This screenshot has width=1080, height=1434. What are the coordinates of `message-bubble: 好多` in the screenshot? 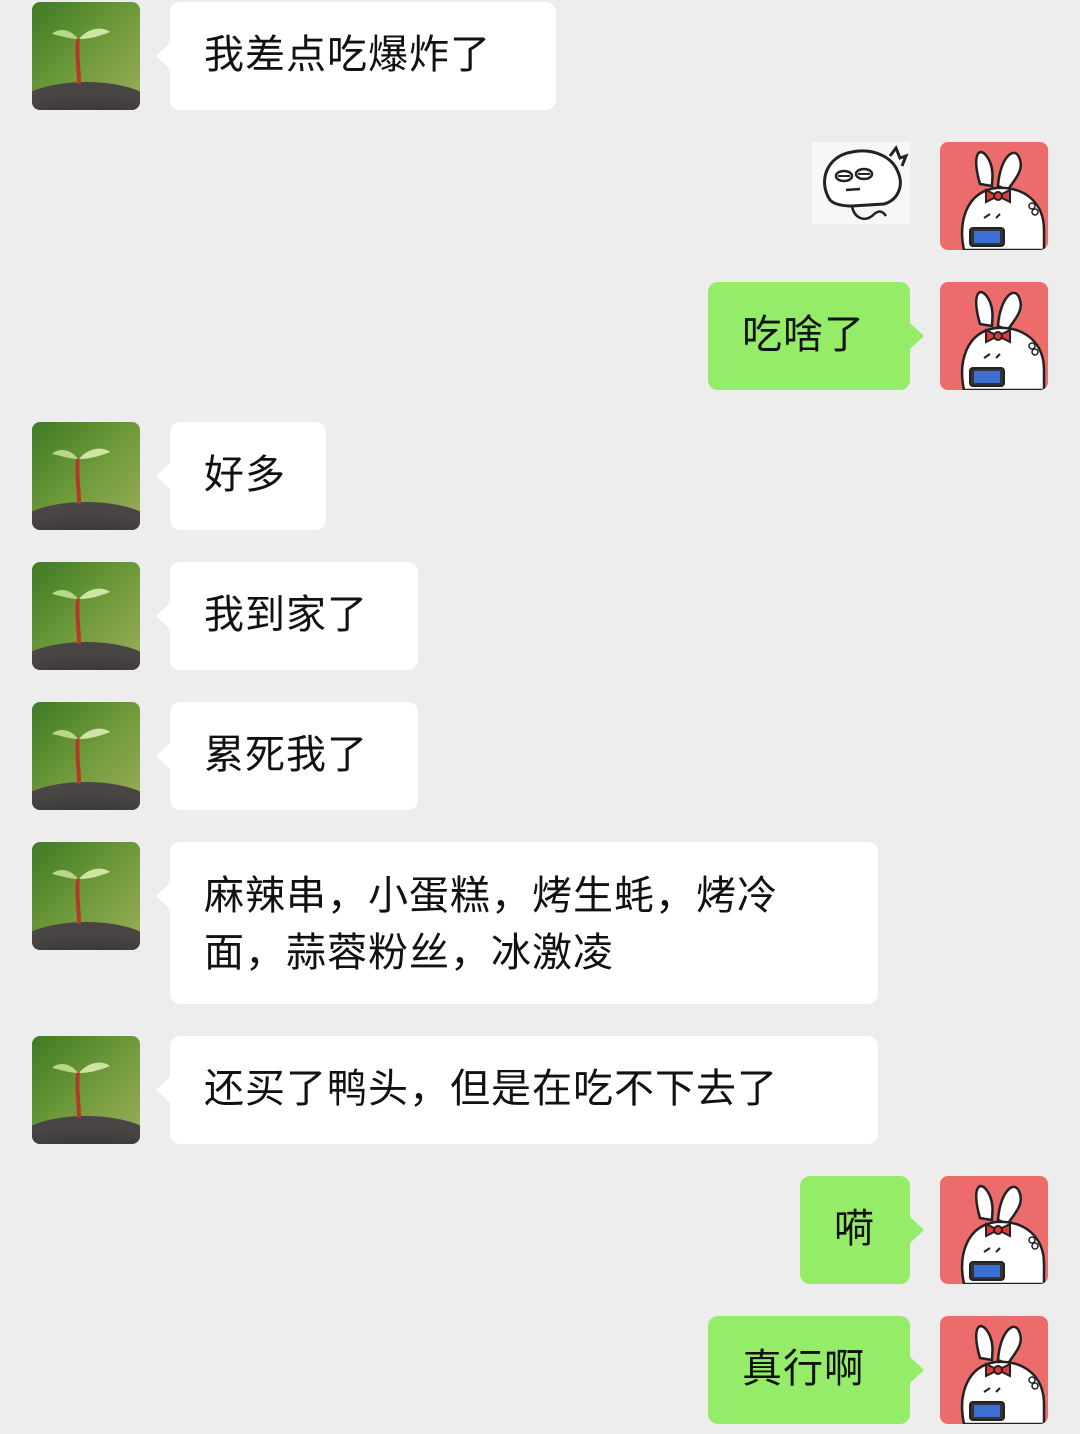 It's located at (241, 476).